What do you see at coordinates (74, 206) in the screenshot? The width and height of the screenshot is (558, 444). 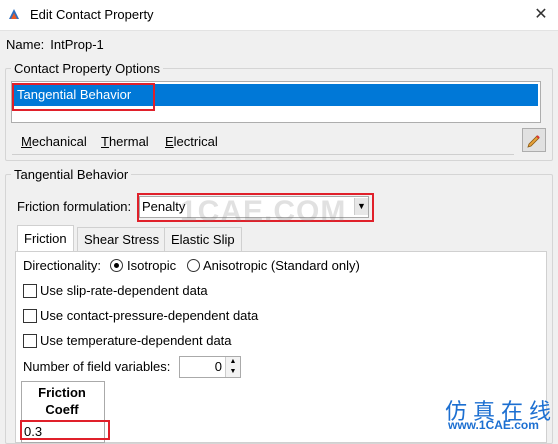 I see `friction-formulation-label: Friction formulation:` at bounding box center [74, 206].